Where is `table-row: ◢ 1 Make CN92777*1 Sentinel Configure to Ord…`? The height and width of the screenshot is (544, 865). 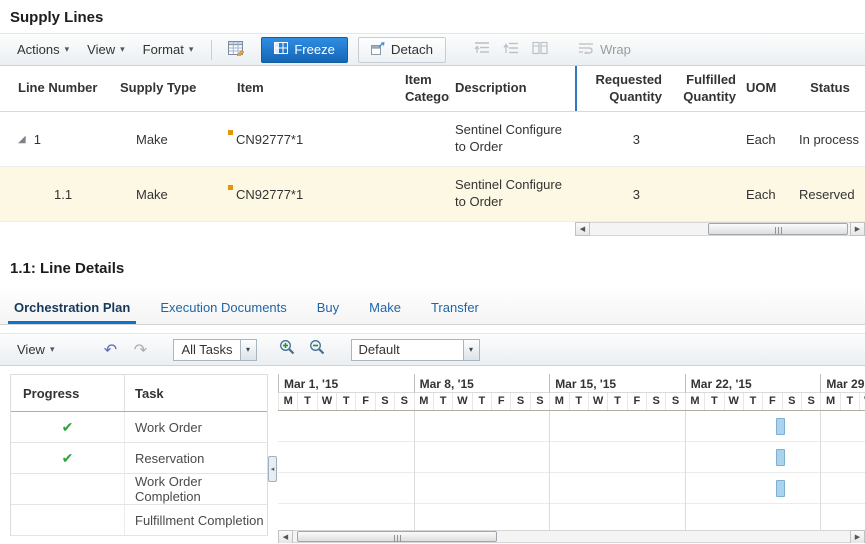 table-row: ◢ 1 Make CN92777*1 Sentinel Configure to Ord… is located at coordinates (432, 139).